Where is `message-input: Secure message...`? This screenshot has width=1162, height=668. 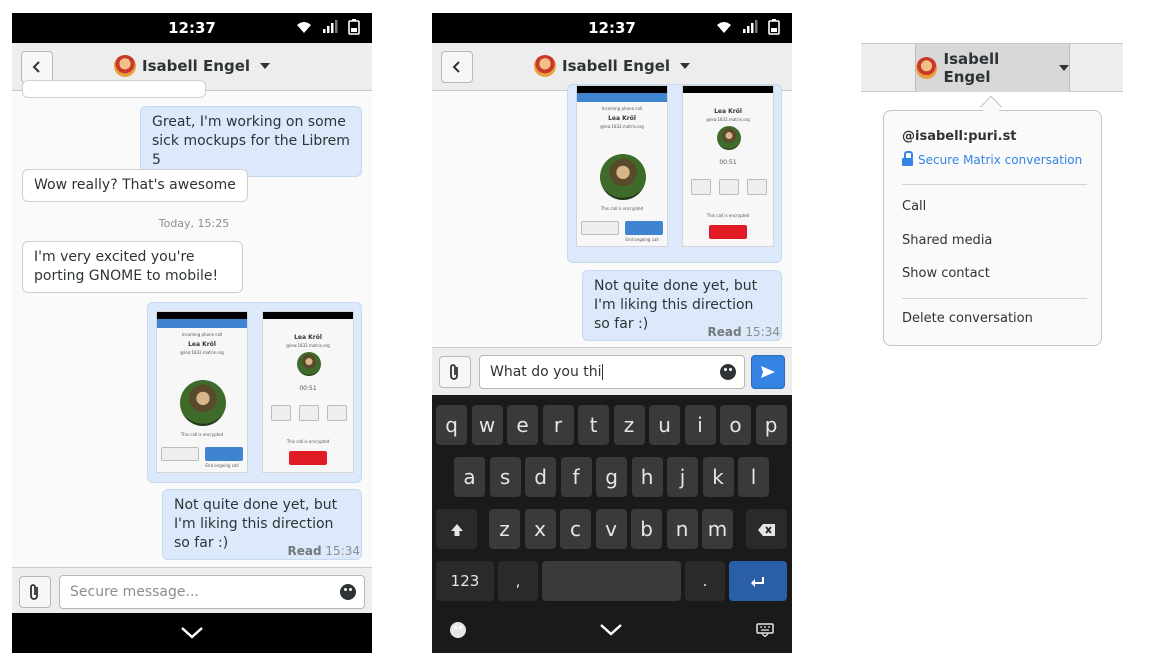
message-input: Secure message... is located at coordinates (212, 592).